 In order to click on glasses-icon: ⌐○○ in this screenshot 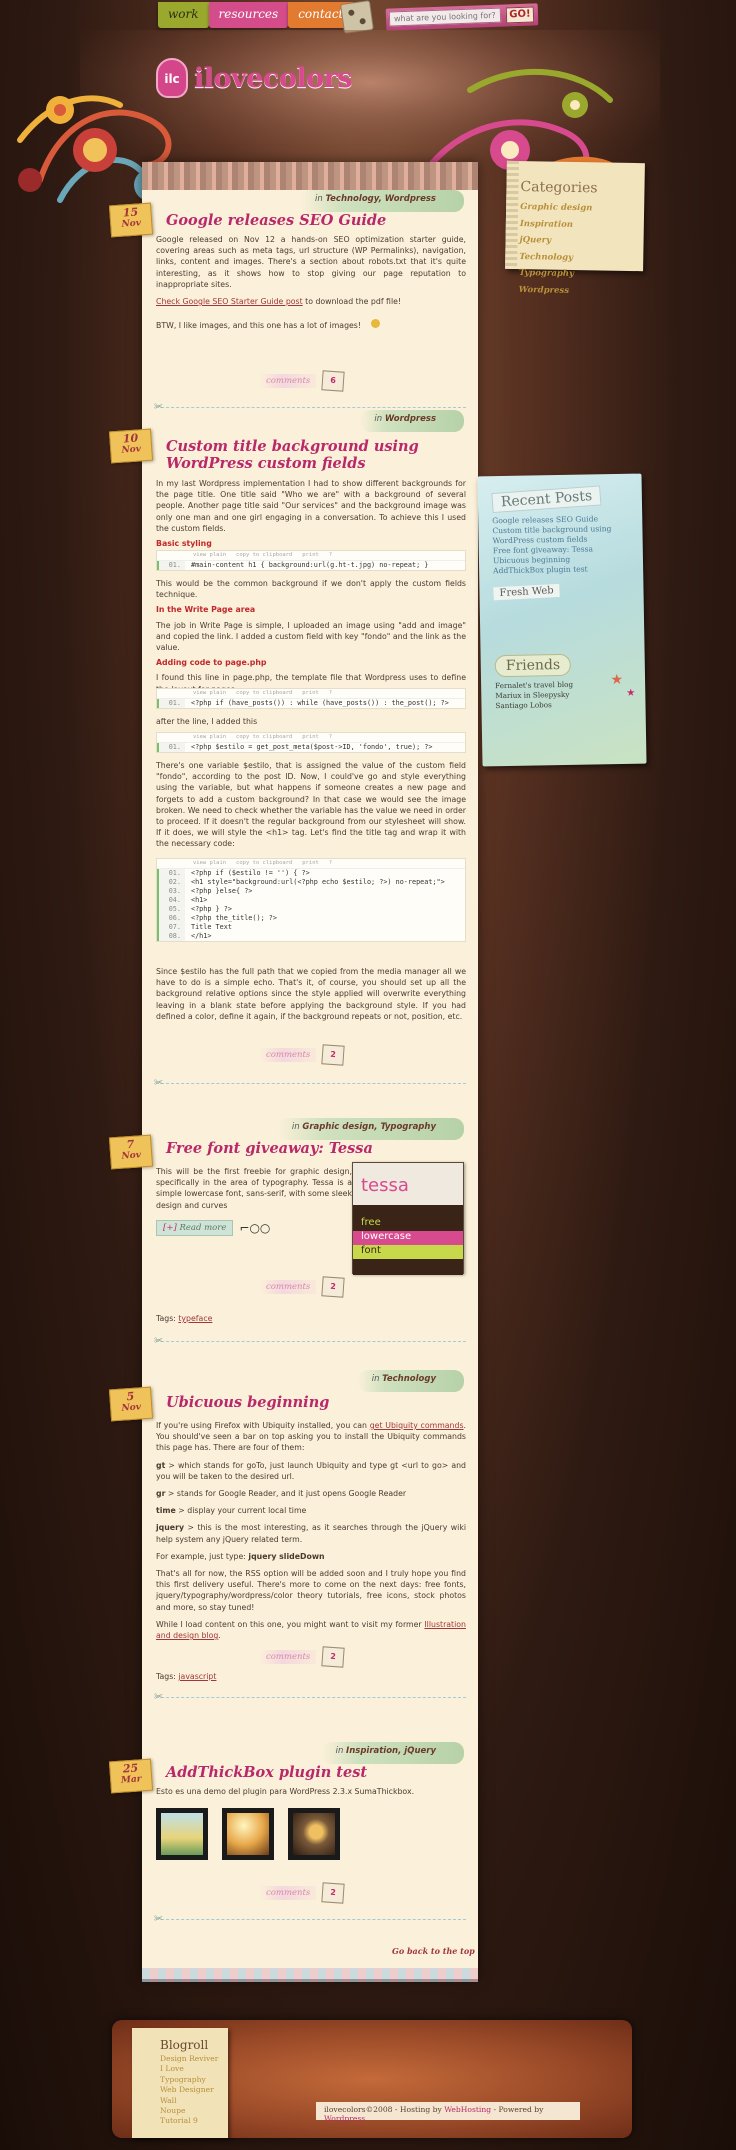, I will do `click(255, 1228)`.